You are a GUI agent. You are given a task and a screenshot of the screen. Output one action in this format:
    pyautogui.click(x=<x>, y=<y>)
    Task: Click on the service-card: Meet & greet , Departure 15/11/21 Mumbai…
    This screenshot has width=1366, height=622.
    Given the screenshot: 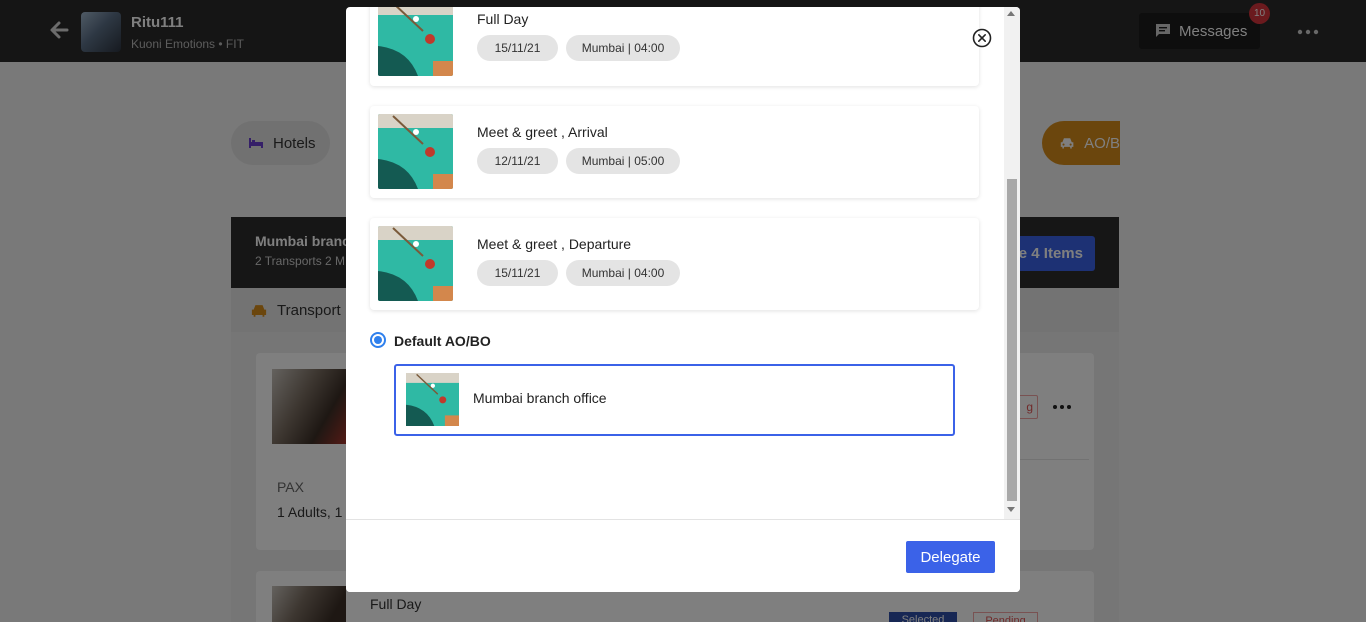 What is the action you would take?
    pyautogui.click(x=674, y=264)
    